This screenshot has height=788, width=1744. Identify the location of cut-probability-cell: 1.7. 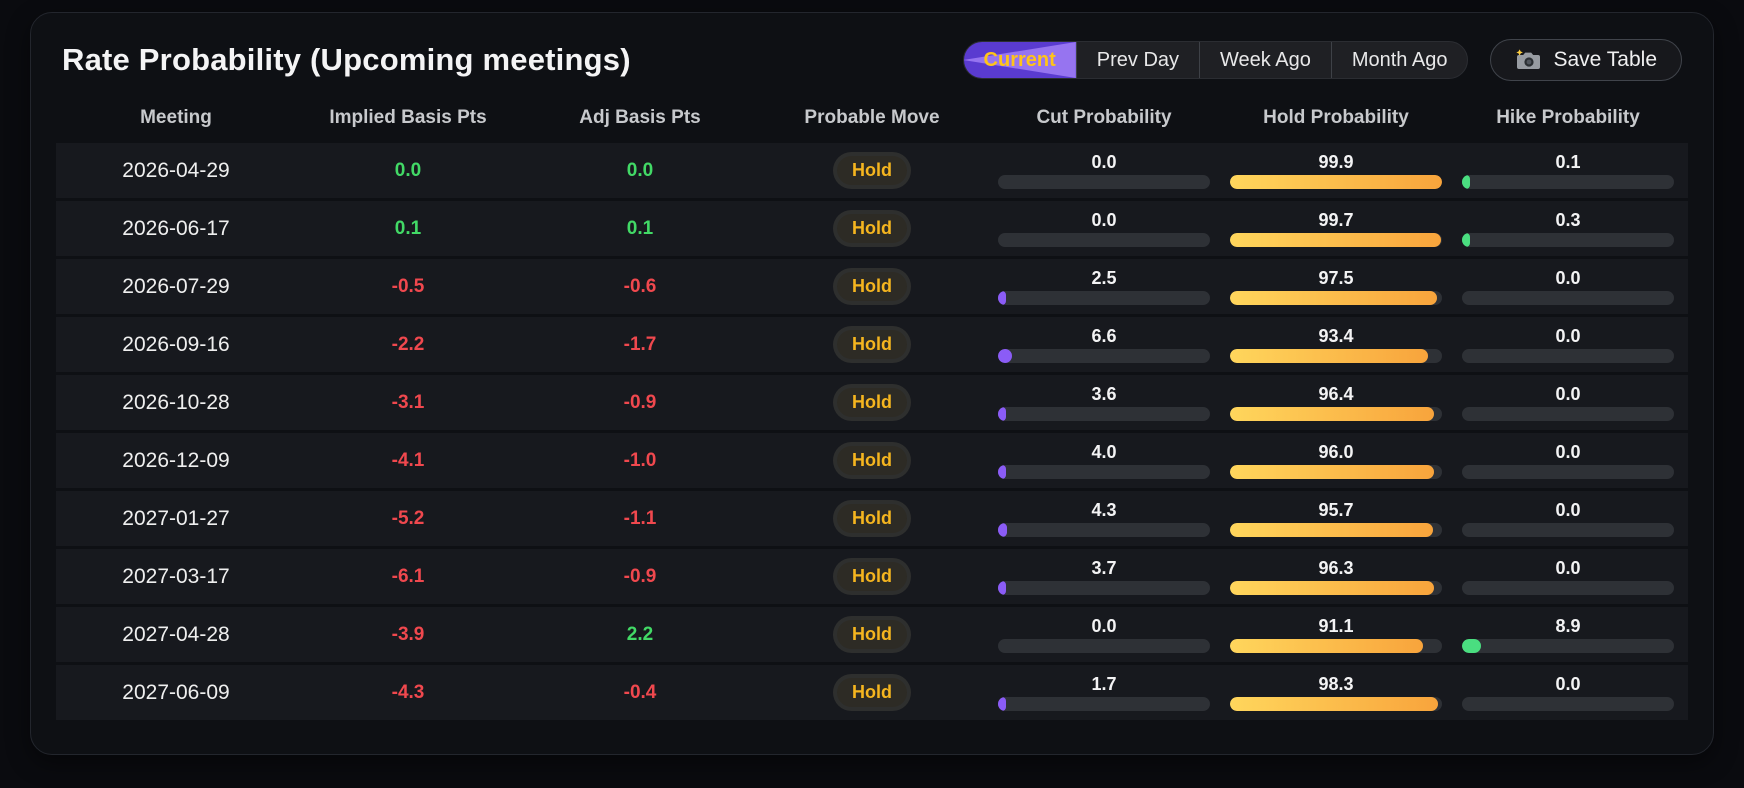
(1104, 692).